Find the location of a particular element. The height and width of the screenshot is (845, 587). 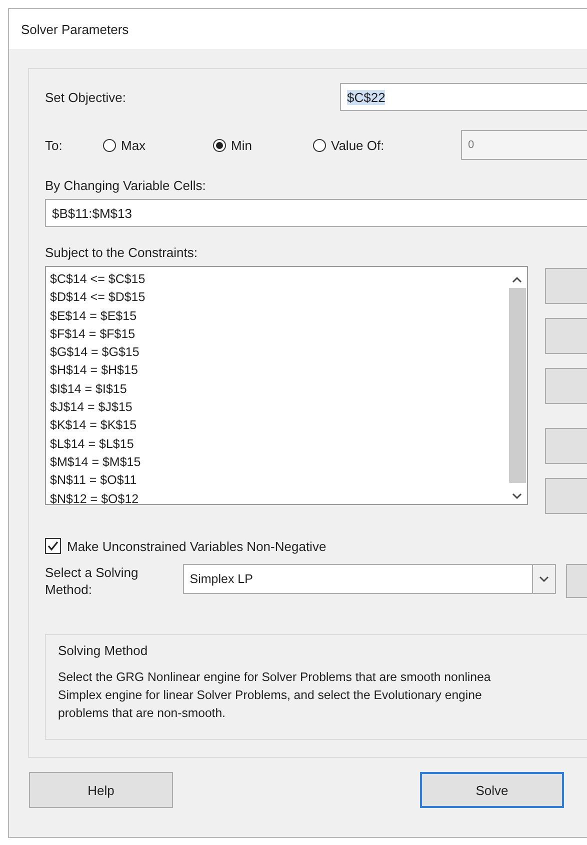

group-title: Solving Method is located at coordinates (103, 650).